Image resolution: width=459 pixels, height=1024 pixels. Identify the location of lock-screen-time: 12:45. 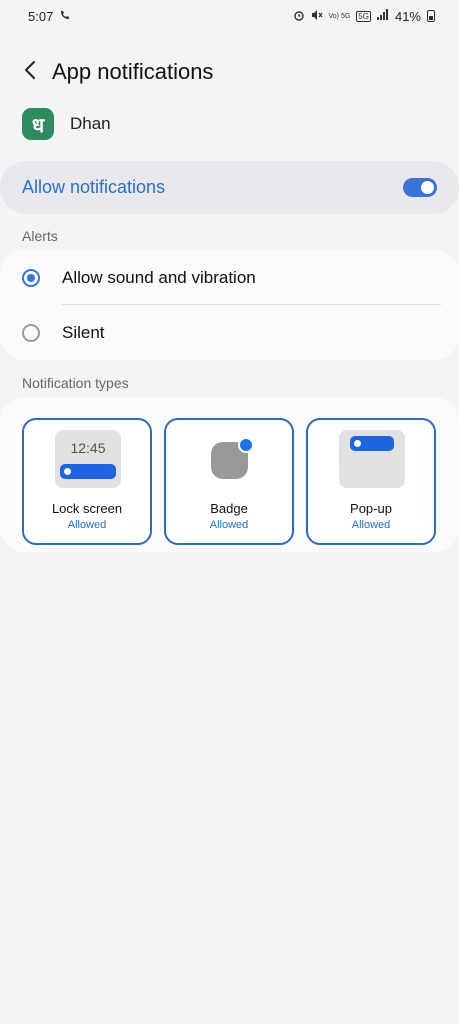
(88, 448).